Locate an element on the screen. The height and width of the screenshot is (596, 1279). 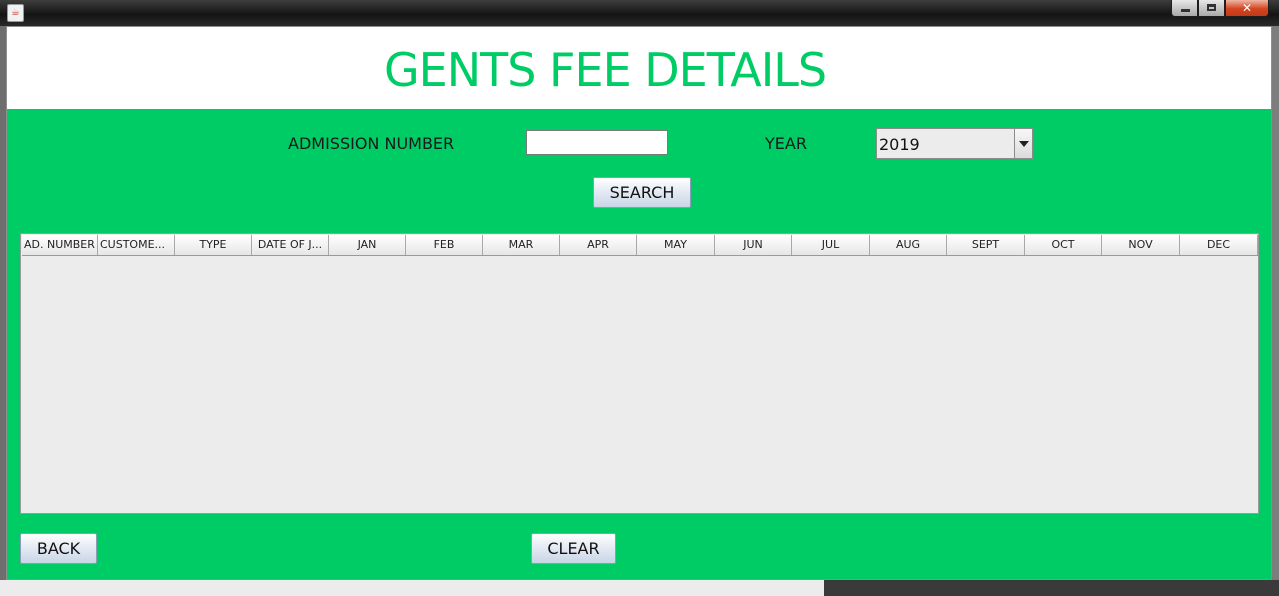
column-header-ad-number: AD. NUMBER is located at coordinates (60, 245).